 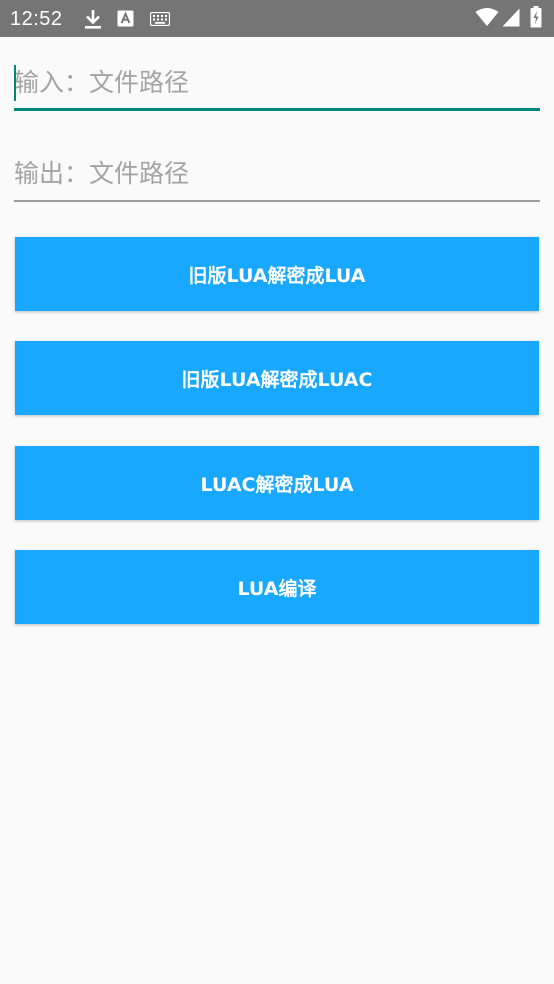 I want to click on a-notification-icon, so click(x=125, y=18).